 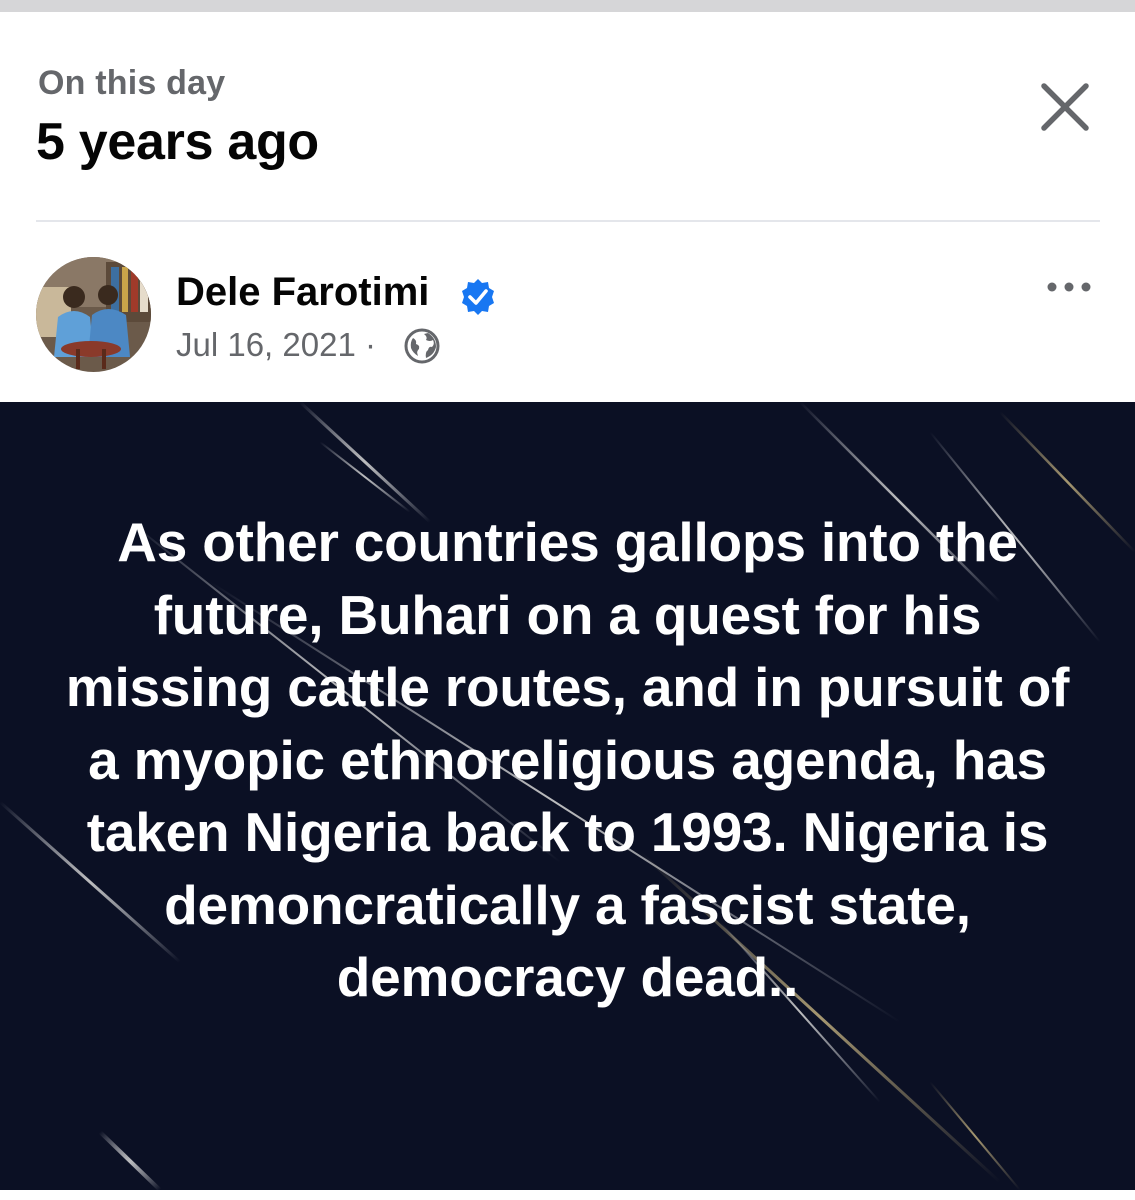 I want to click on bottom-edge, so click(x=567, y=1195).